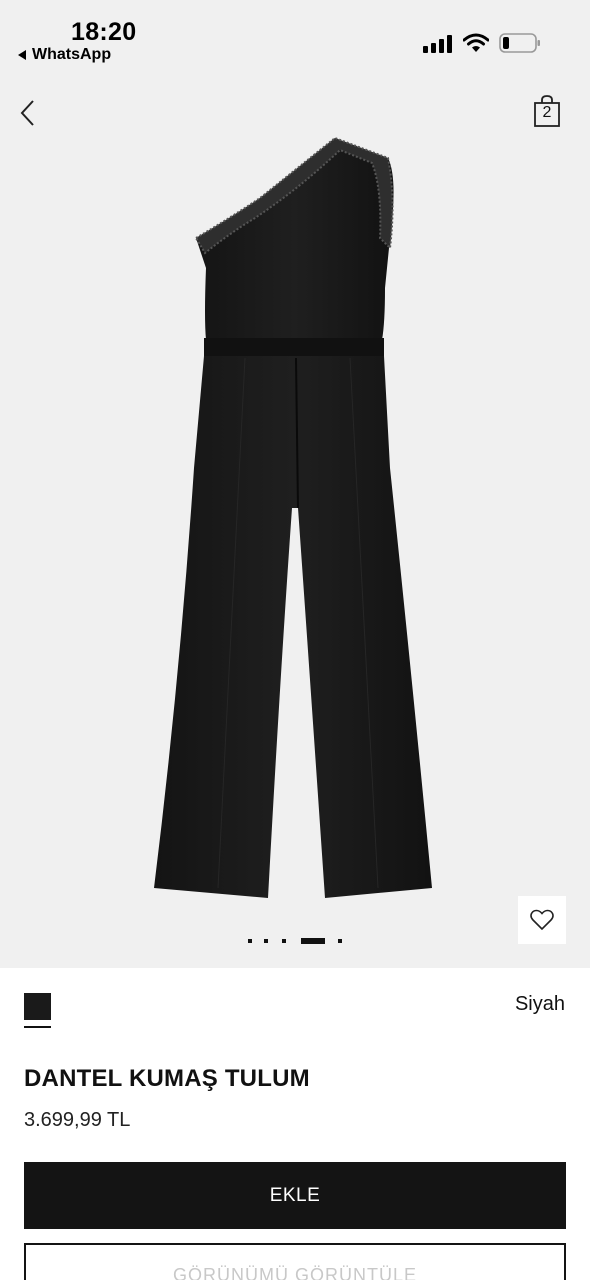 This screenshot has width=590, height=1280. What do you see at coordinates (29, 113) in the screenshot?
I see `back-chevron-icon` at bounding box center [29, 113].